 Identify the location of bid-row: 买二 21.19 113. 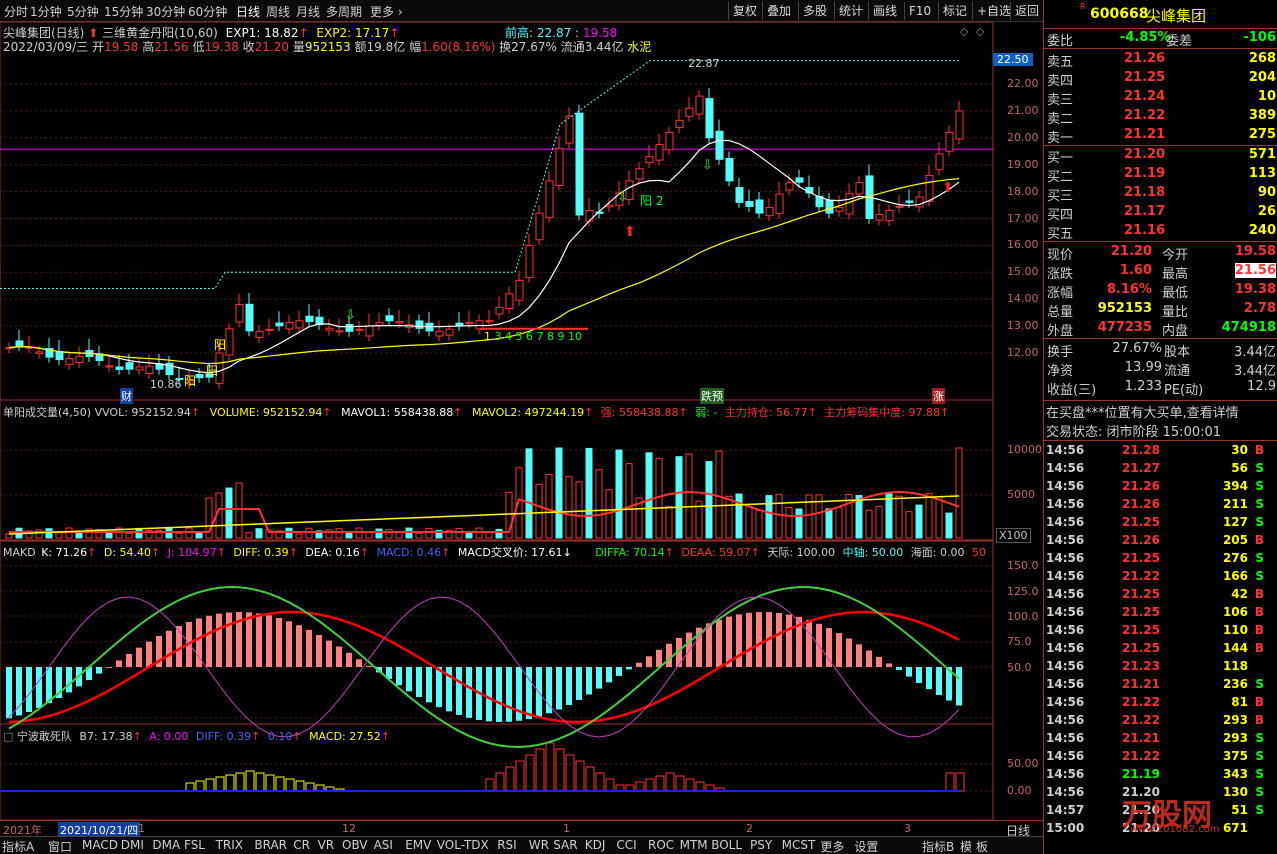
(1160, 175).